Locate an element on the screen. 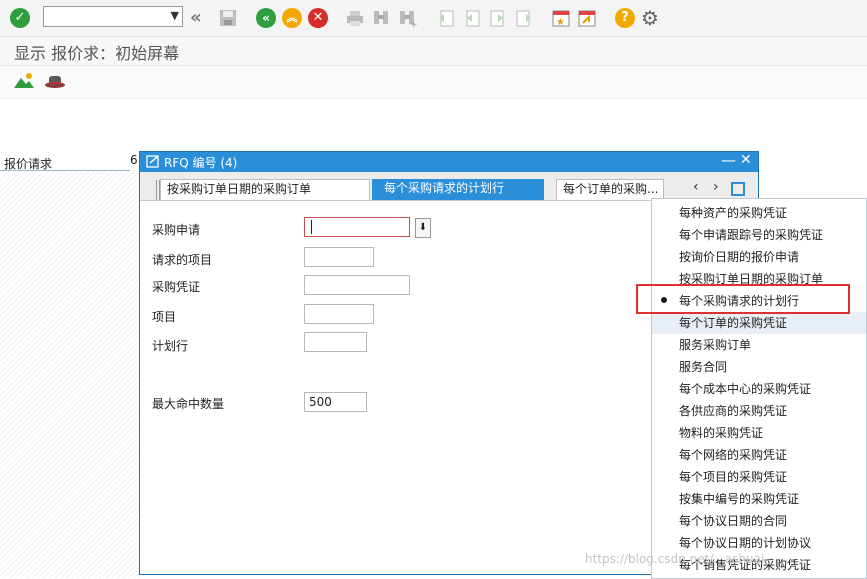 This screenshot has width=867, height=579. menu-item: 服务合同 is located at coordinates (759, 367).